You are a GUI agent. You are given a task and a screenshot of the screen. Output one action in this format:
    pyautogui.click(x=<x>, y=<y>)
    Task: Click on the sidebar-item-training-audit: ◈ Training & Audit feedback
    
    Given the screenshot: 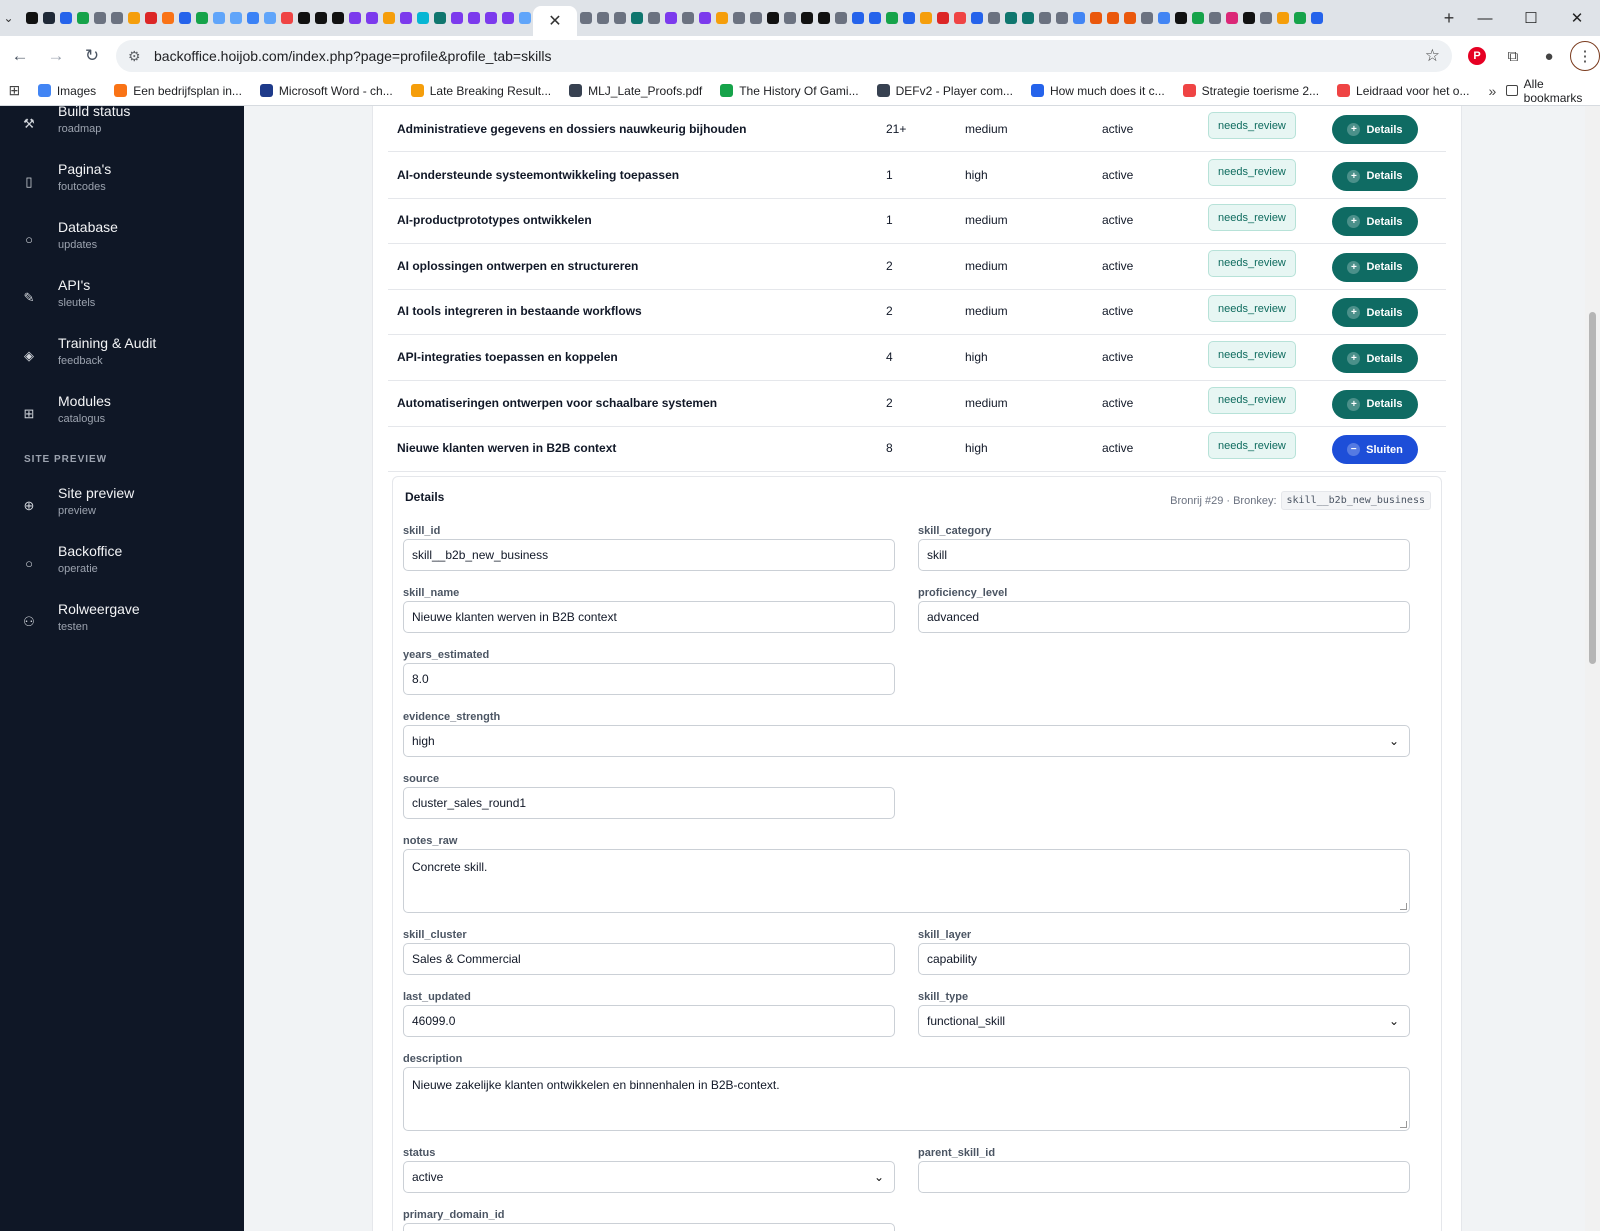 What is the action you would take?
    pyautogui.click(x=122, y=359)
    